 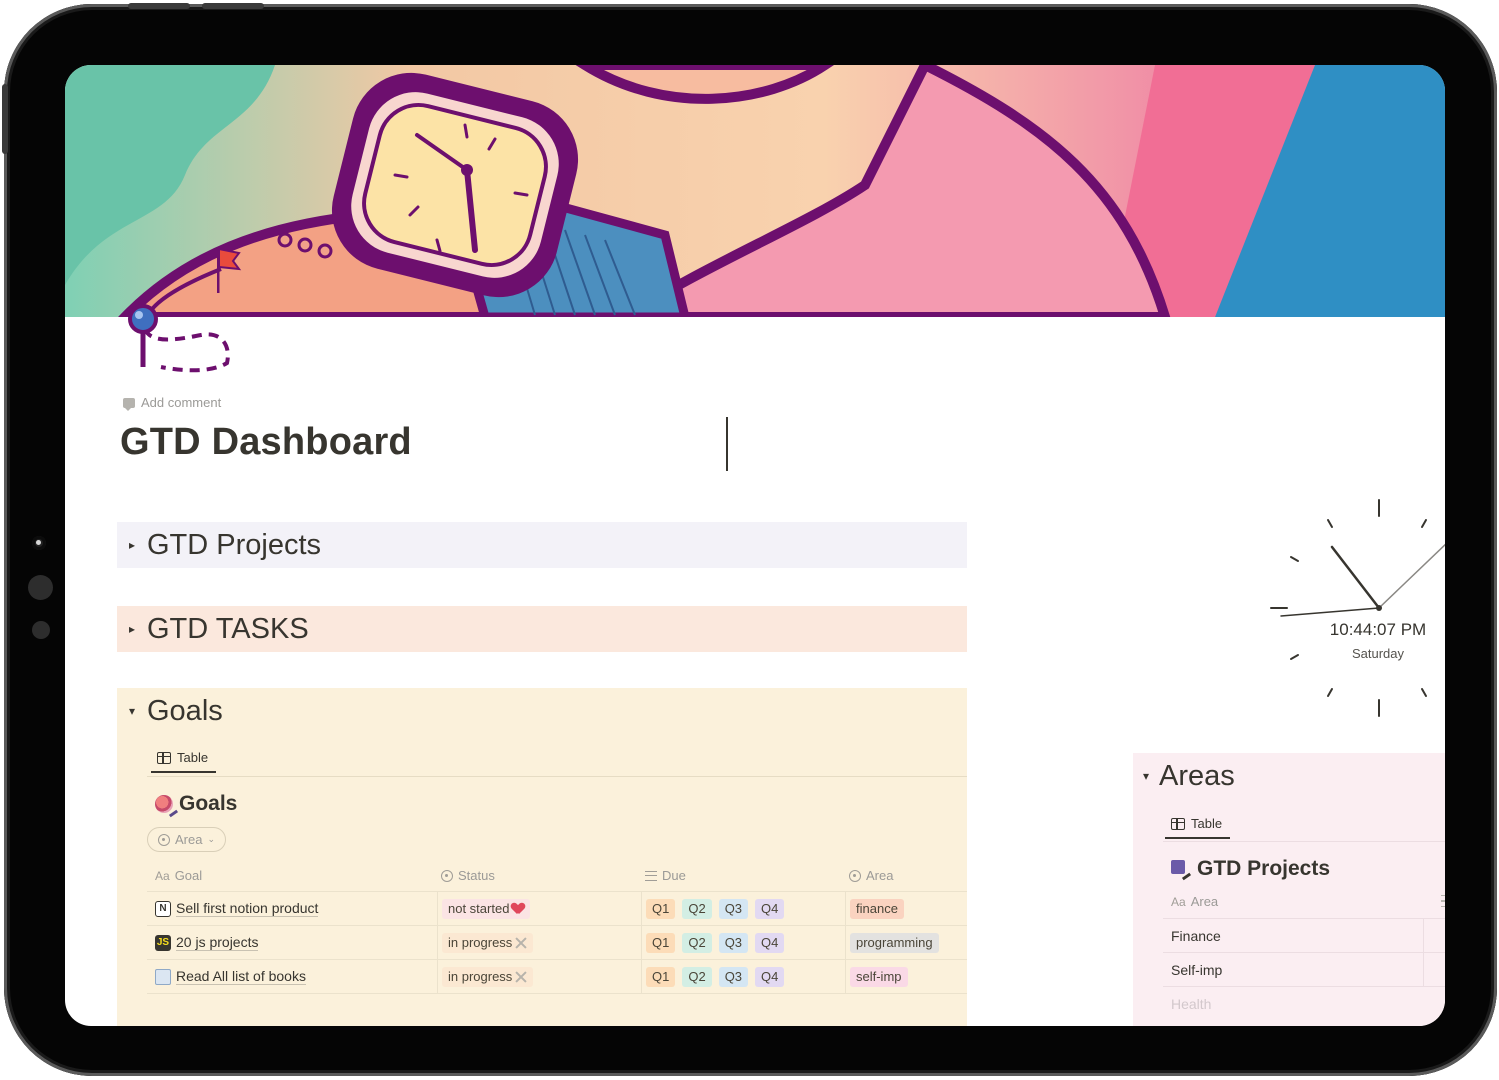 What do you see at coordinates (295, 875) in the screenshot?
I see `column-header-goal: Aa Goal` at bounding box center [295, 875].